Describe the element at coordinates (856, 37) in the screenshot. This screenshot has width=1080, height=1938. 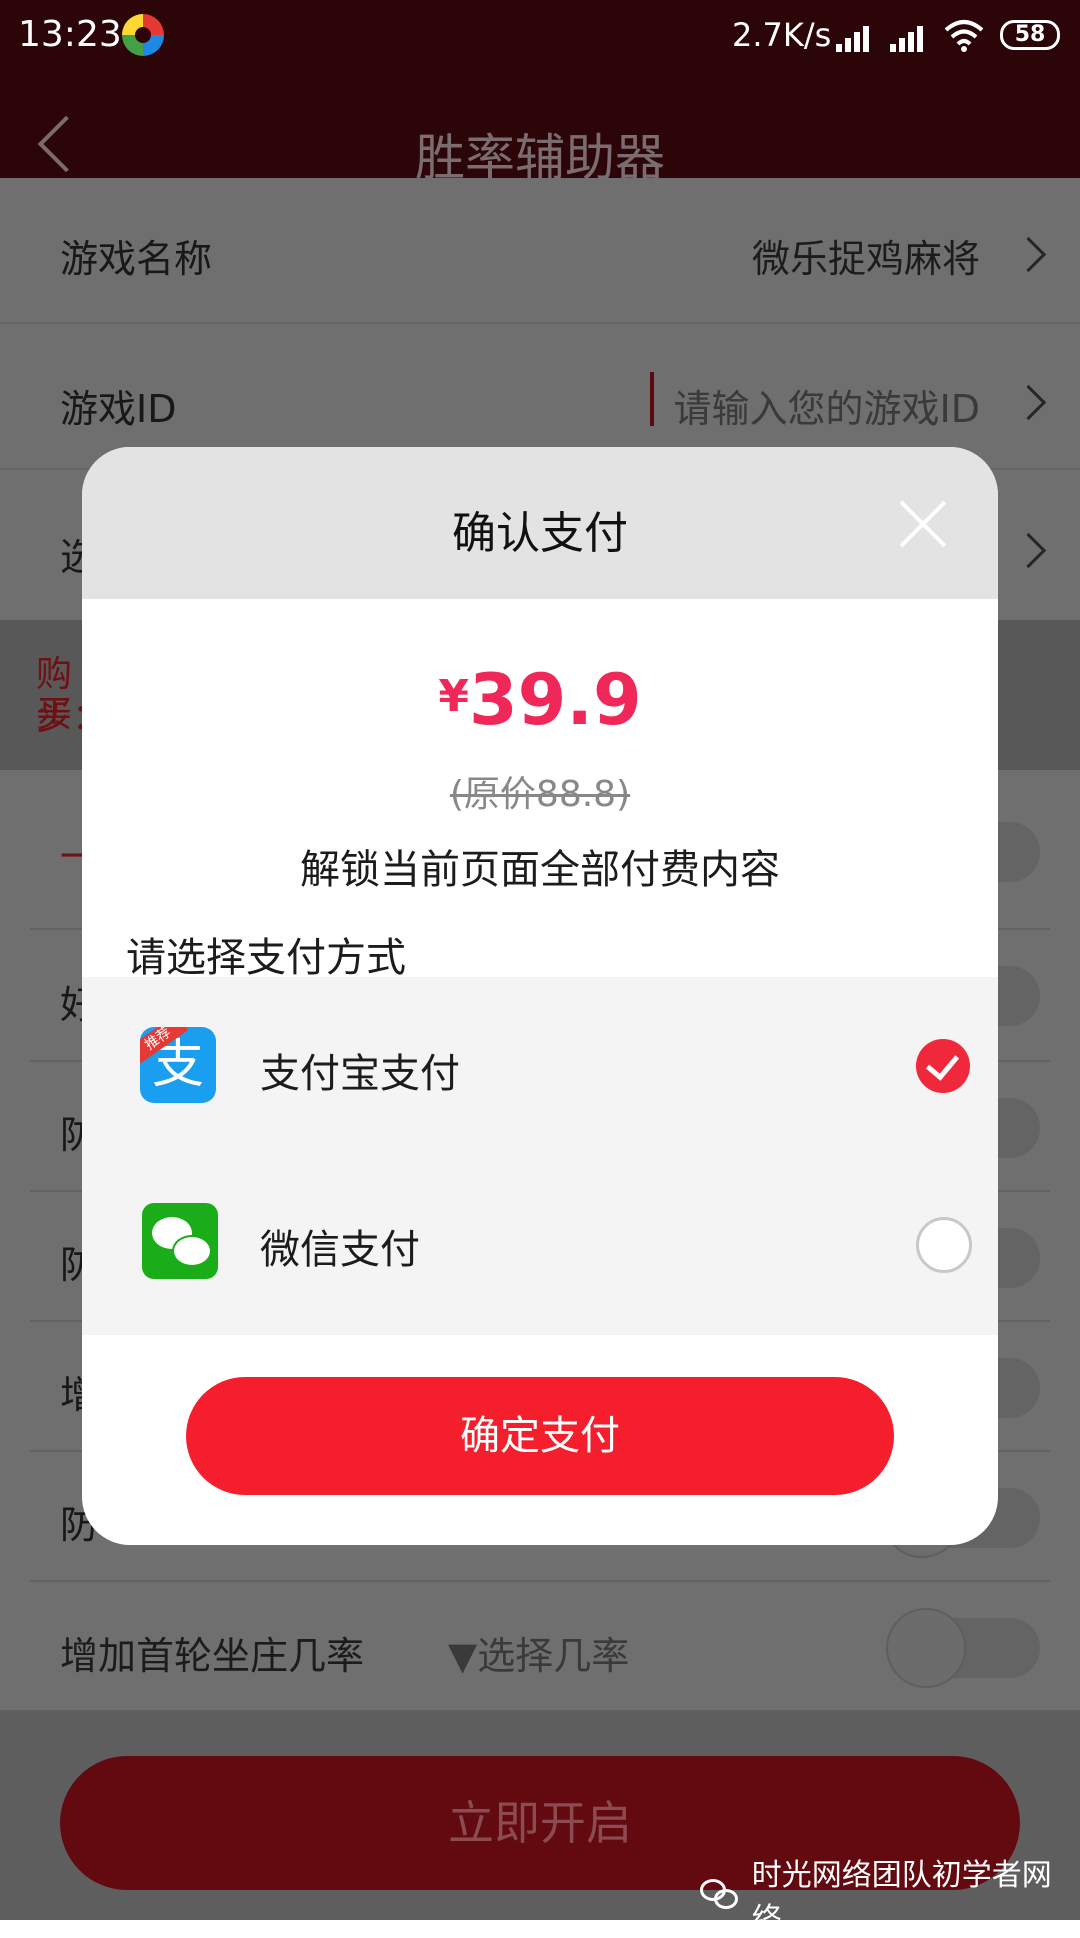
I see `signal-1-icon` at that location.